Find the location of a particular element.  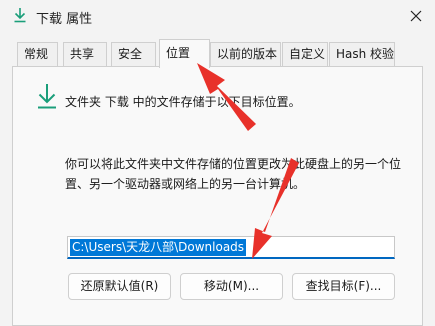

tab-sharing: 共享 is located at coordinates (85, 54).